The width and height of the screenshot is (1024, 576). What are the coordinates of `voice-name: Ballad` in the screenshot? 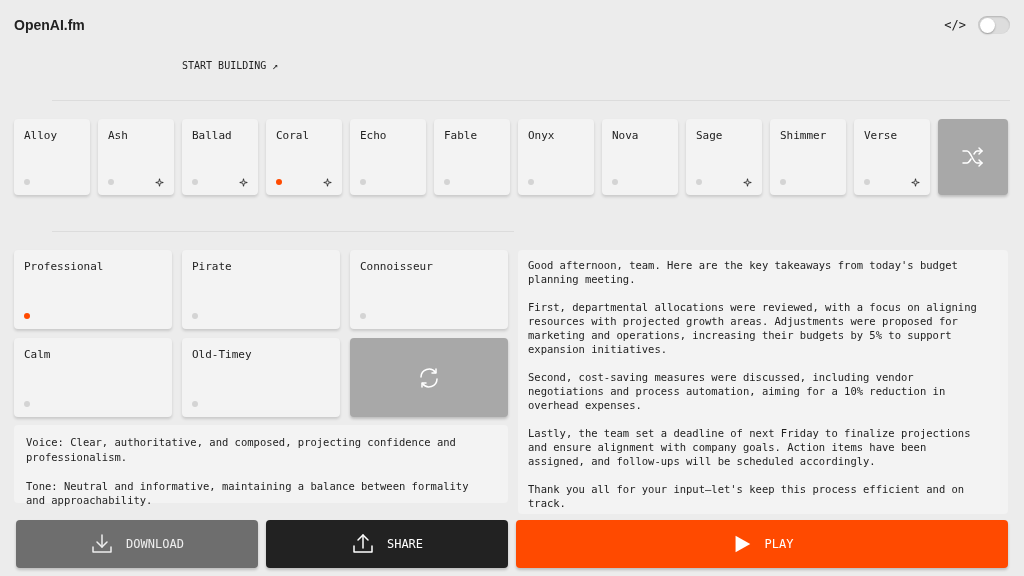 It's located at (212, 135).